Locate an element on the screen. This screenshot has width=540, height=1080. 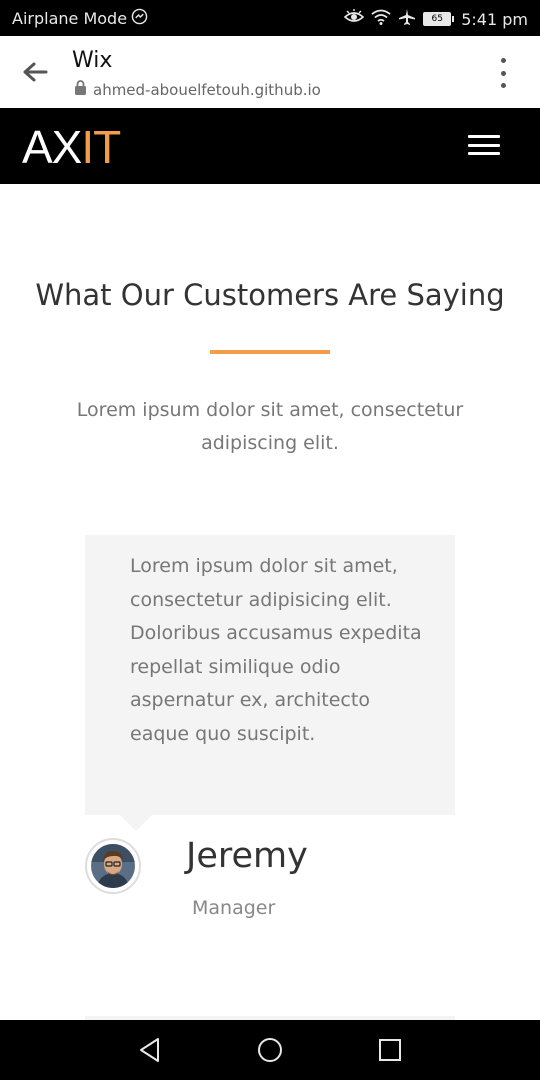
lock-icon is located at coordinates (80, 89).